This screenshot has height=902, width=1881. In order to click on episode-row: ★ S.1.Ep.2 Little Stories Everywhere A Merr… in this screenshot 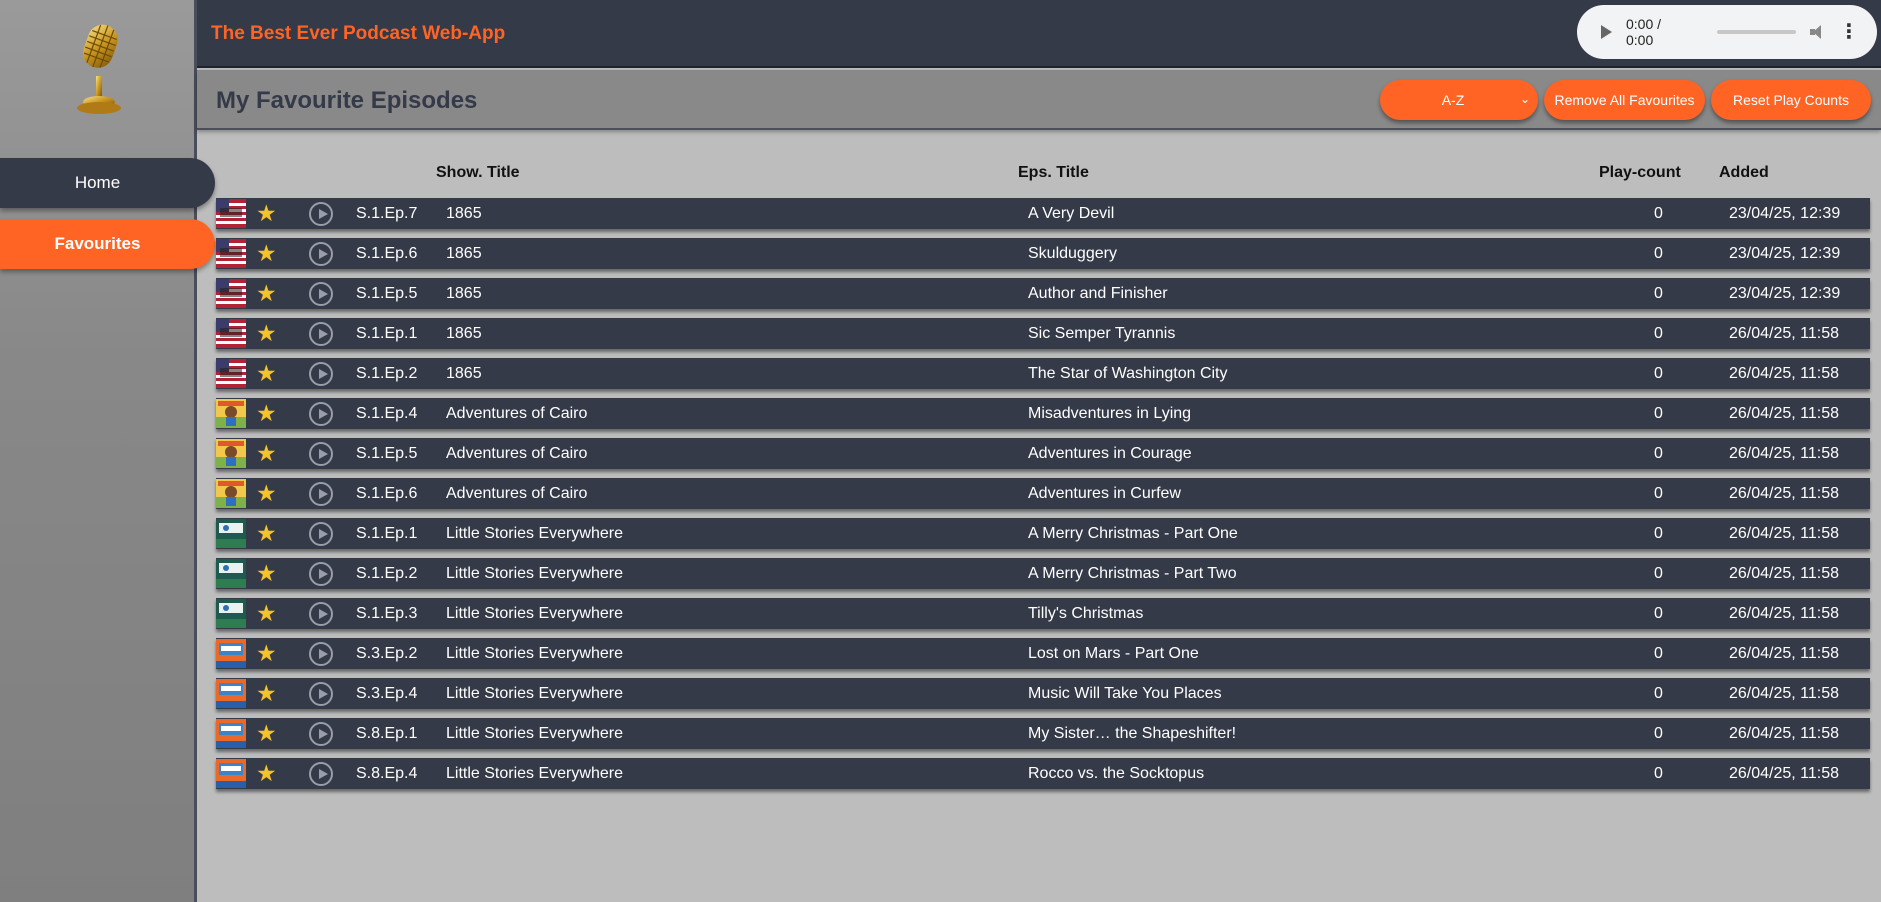, I will do `click(1043, 573)`.